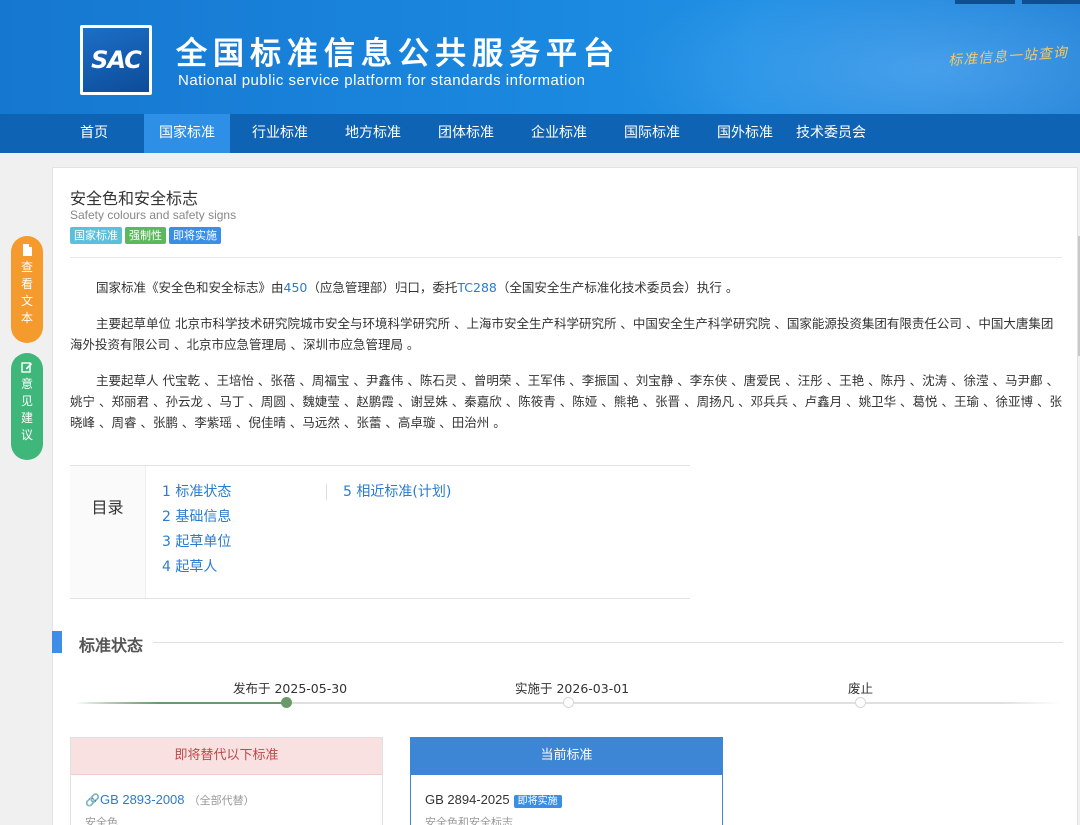 This screenshot has width=1080, height=825. I want to click on badge-mandatory: 强制性, so click(145, 235).